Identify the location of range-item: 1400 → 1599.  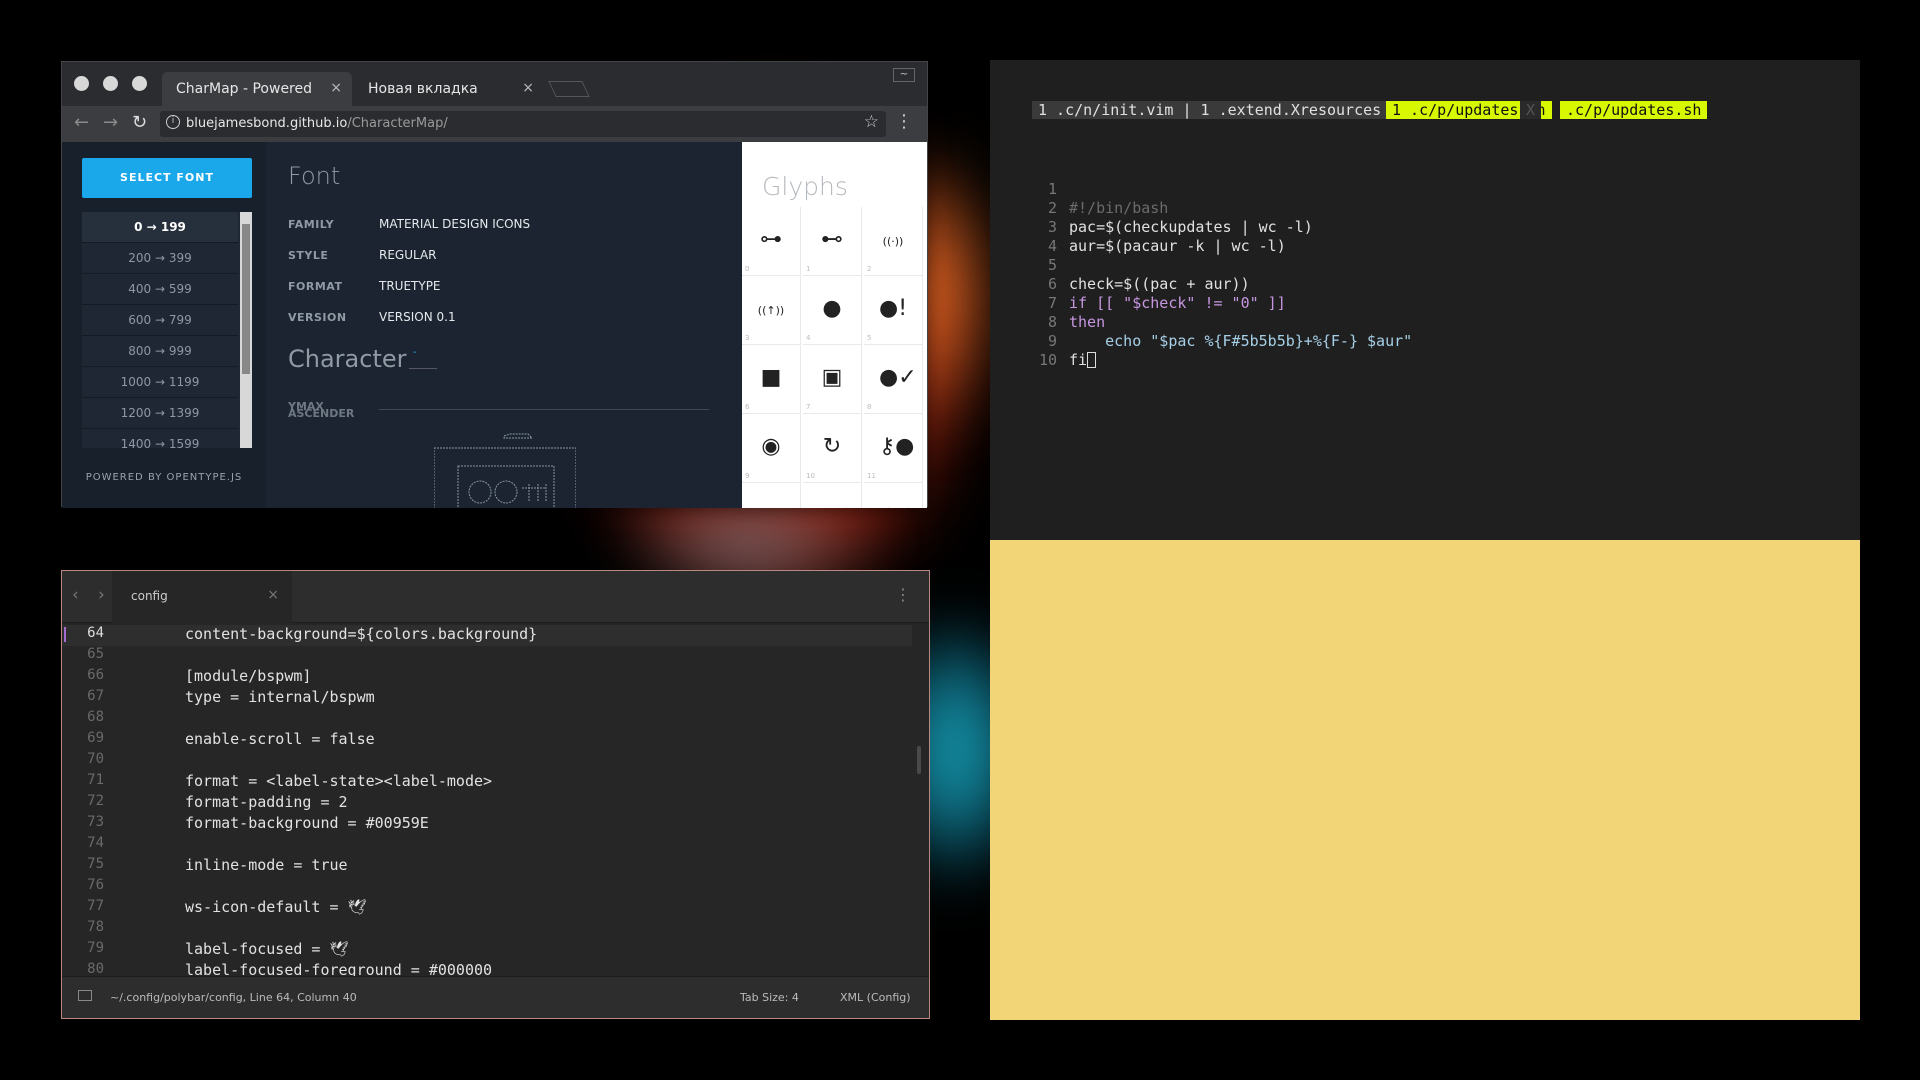
(160, 438).